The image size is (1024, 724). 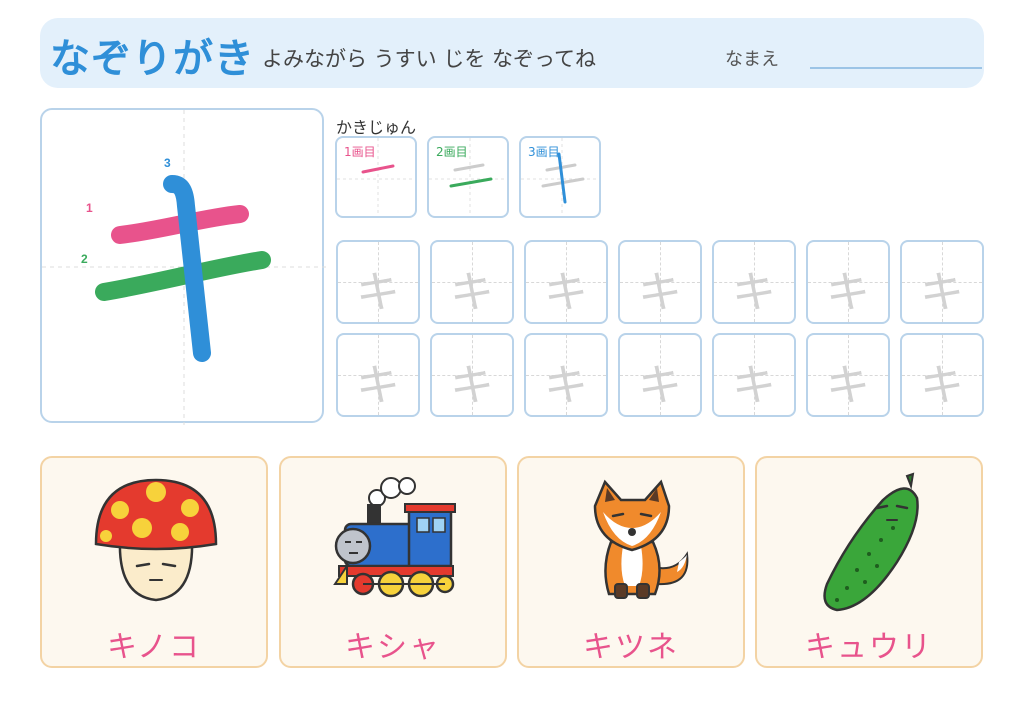 I want to click on stroke-number-1: 1, so click(x=89, y=208).